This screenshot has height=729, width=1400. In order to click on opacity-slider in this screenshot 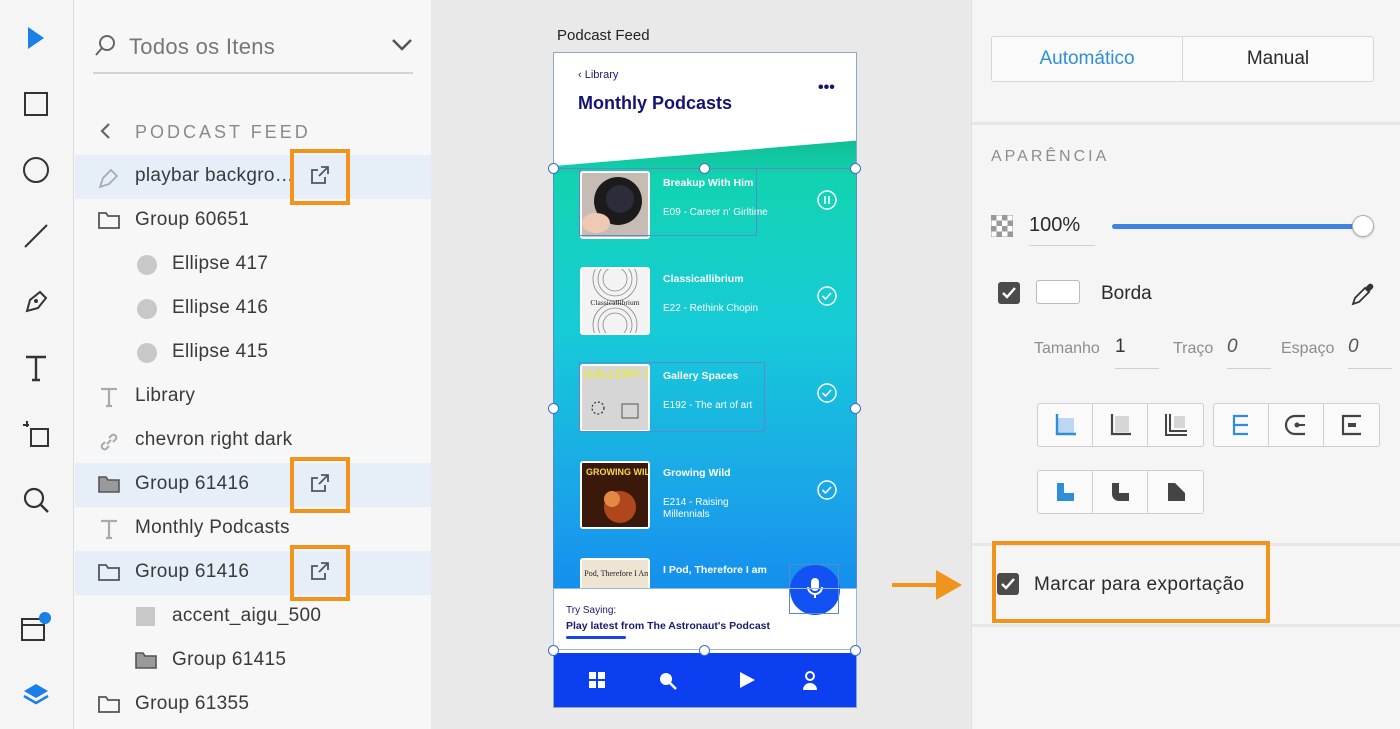, I will do `click(1238, 226)`.